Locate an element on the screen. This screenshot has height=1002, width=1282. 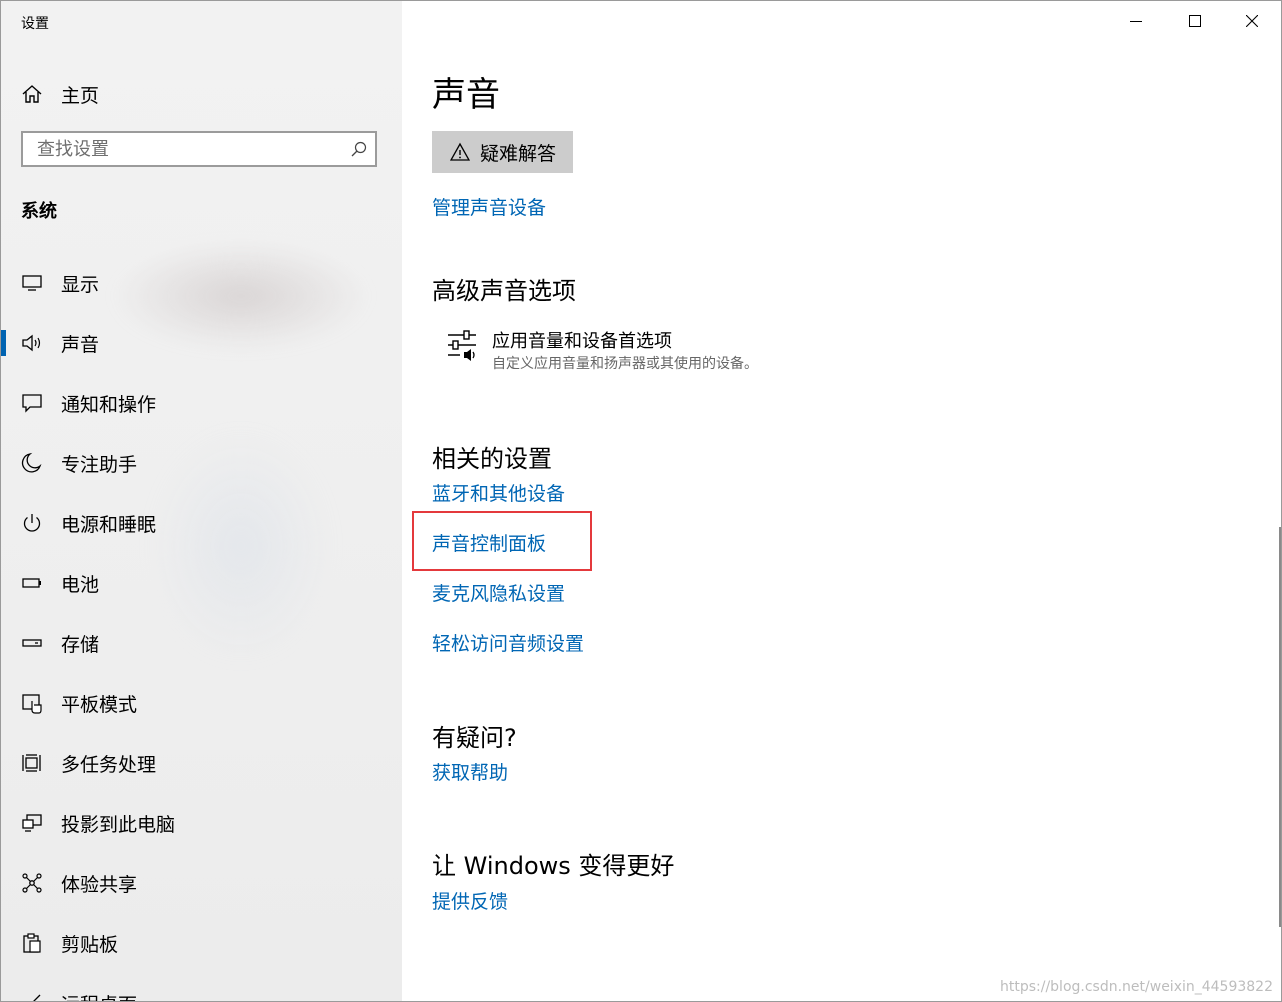
sidebar-item-label: 投影到此电脑 is located at coordinates (118, 825).